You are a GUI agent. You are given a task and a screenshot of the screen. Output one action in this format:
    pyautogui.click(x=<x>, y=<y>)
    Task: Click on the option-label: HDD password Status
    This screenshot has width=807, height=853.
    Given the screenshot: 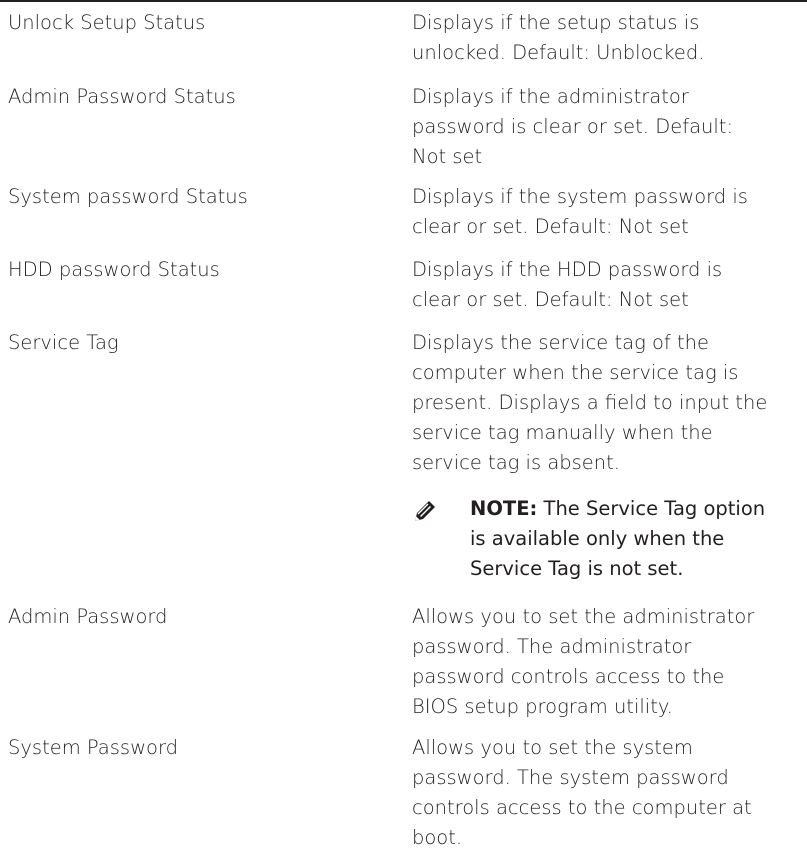 What is the action you would take?
    pyautogui.click(x=114, y=269)
    